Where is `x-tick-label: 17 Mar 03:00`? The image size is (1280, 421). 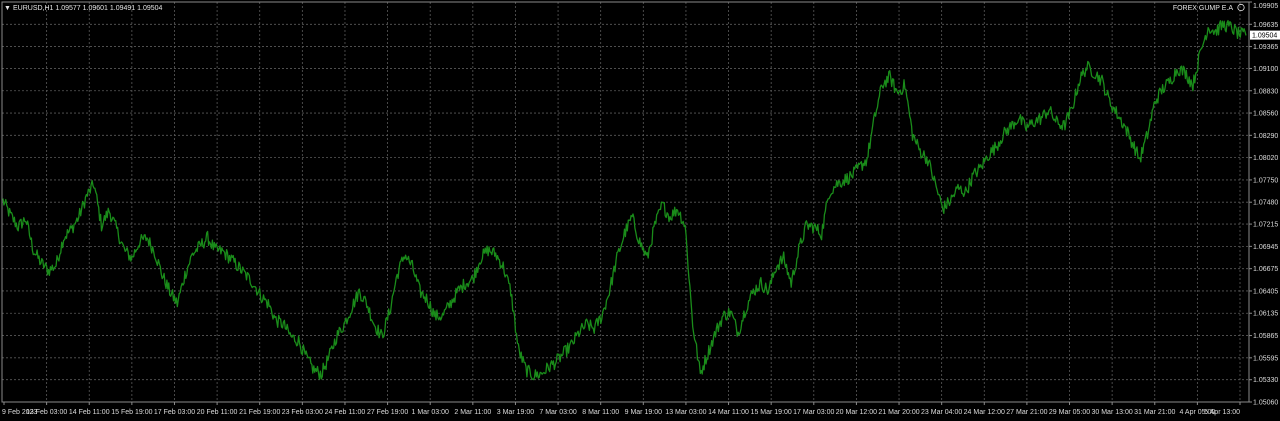
x-tick-label: 17 Mar 03:00 is located at coordinates (813, 412).